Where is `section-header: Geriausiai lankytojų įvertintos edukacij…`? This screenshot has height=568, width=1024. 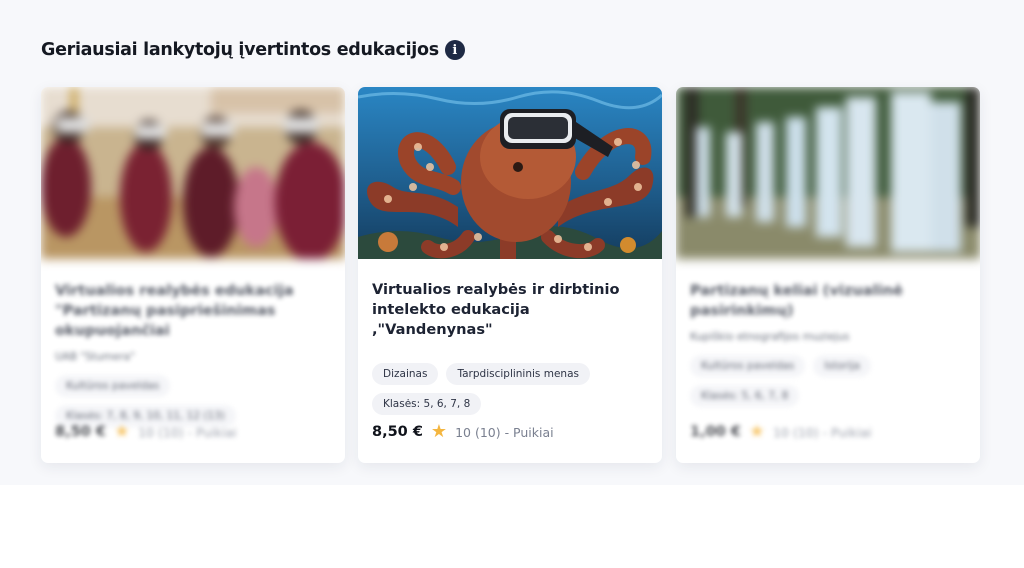
section-header: Geriausiai lankytojų įvertintos edukacij… is located at coordinates (253, 50).